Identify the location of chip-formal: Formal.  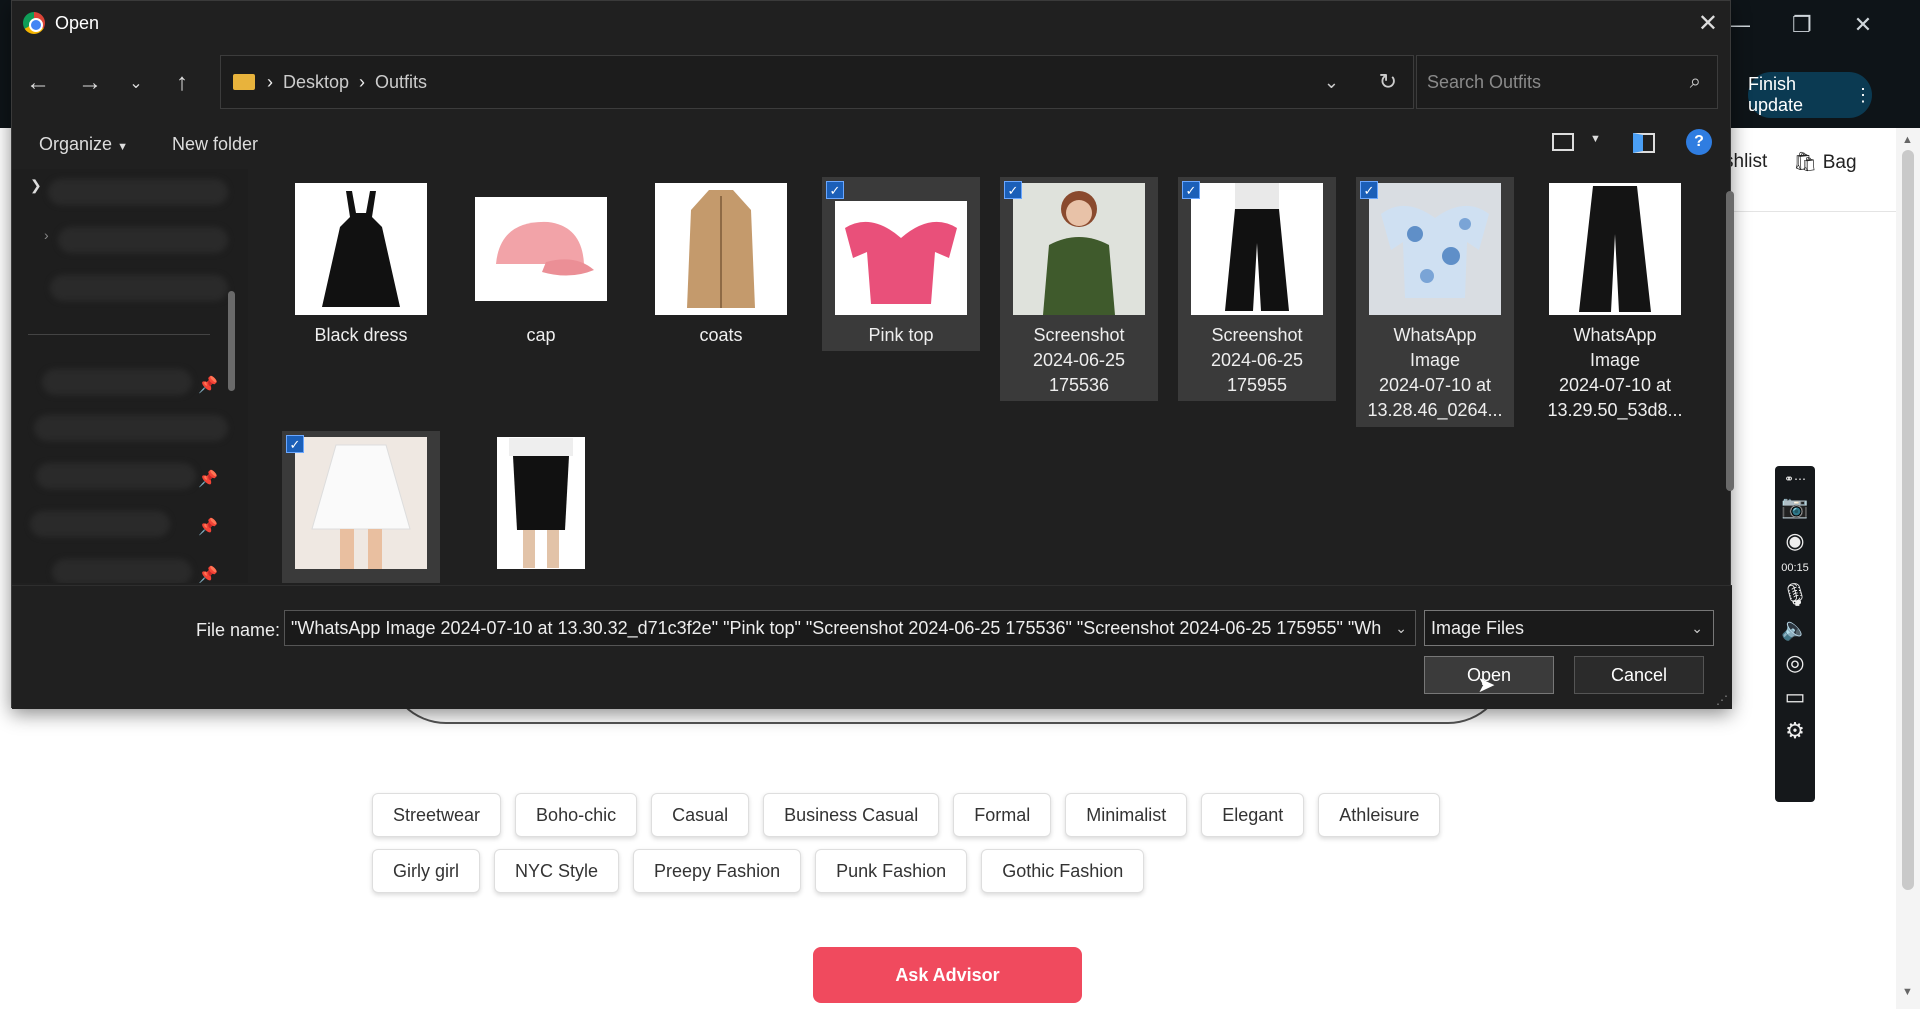
(1002, 815).